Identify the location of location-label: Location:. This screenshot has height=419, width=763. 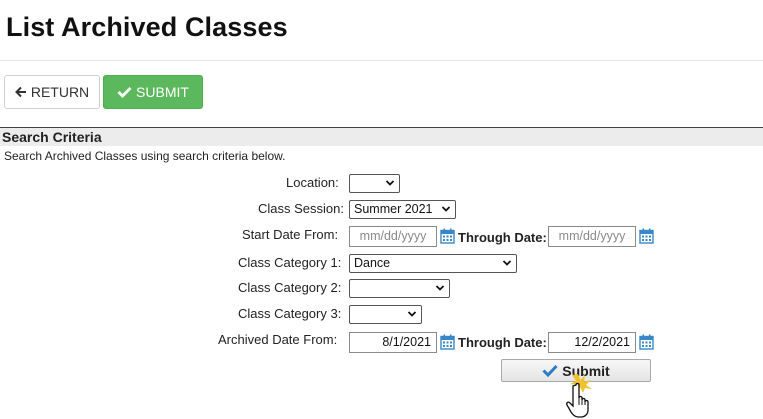
(312, 182).